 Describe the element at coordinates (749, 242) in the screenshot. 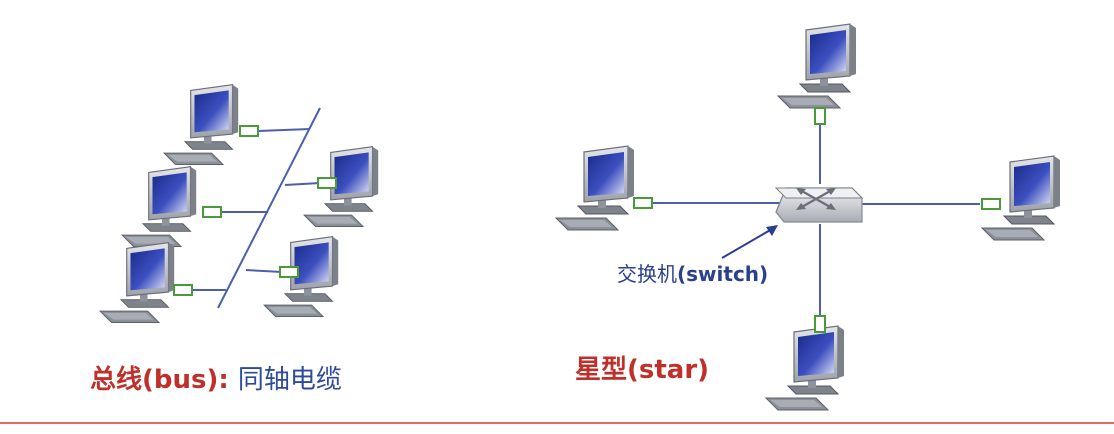

I see `switch-pointer-arrow` at that location.